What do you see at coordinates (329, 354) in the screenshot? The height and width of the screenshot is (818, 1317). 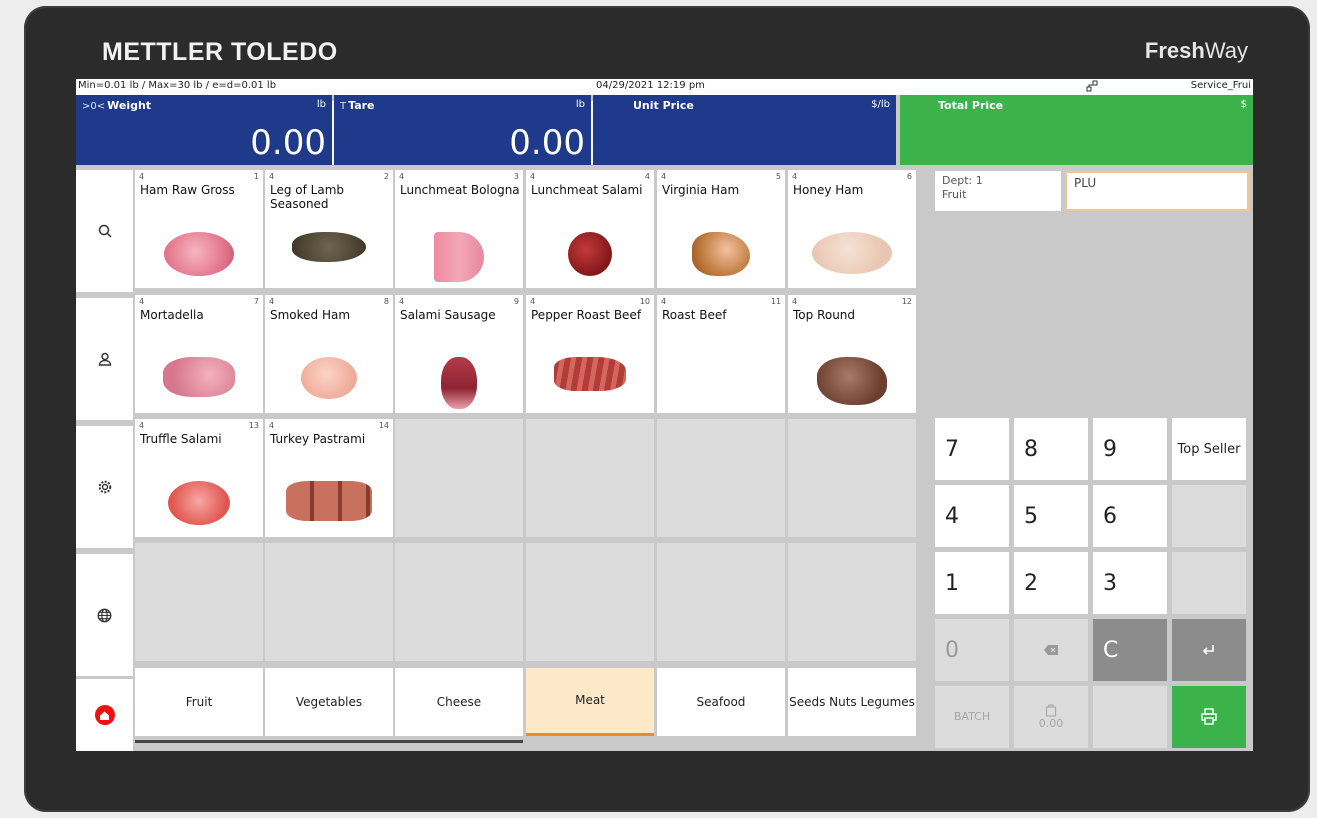 I see `product-tile: 4 8 Smoked Ham` at bounding box center [329, 354].